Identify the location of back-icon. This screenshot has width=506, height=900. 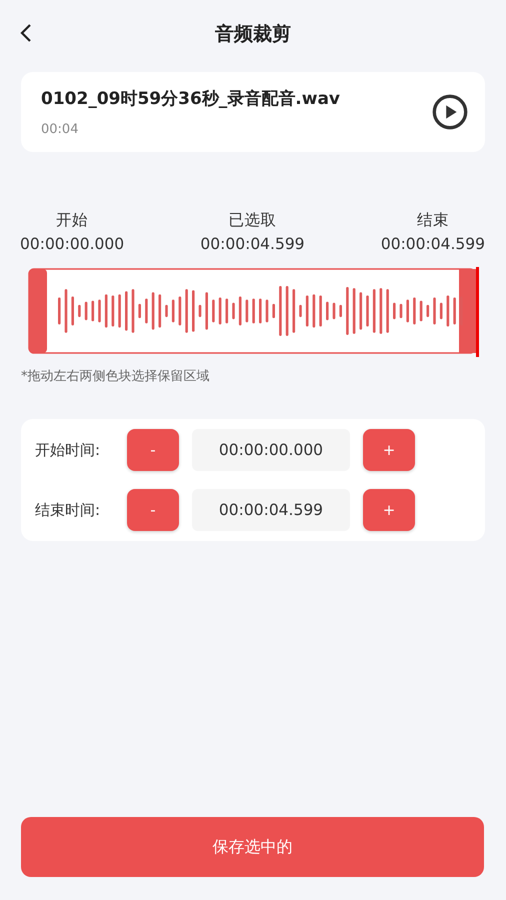
(26, 33).